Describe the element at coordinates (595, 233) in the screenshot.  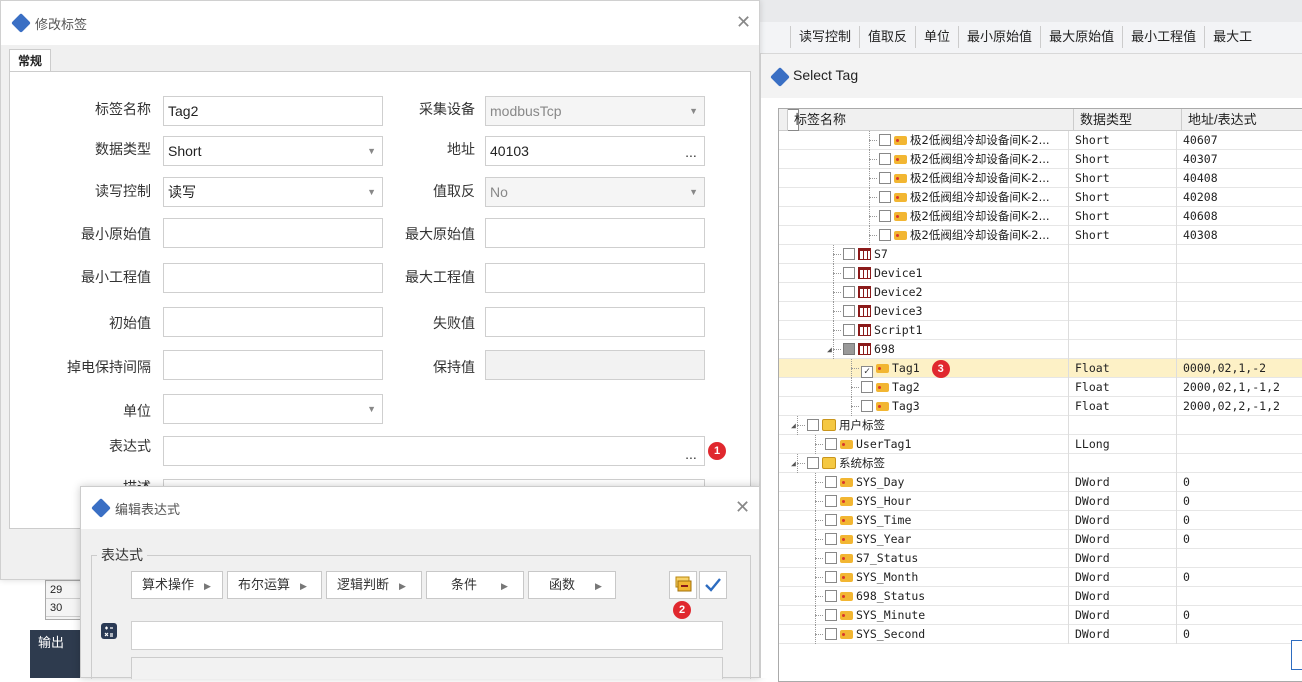
I see `max-raw-input` at that location.